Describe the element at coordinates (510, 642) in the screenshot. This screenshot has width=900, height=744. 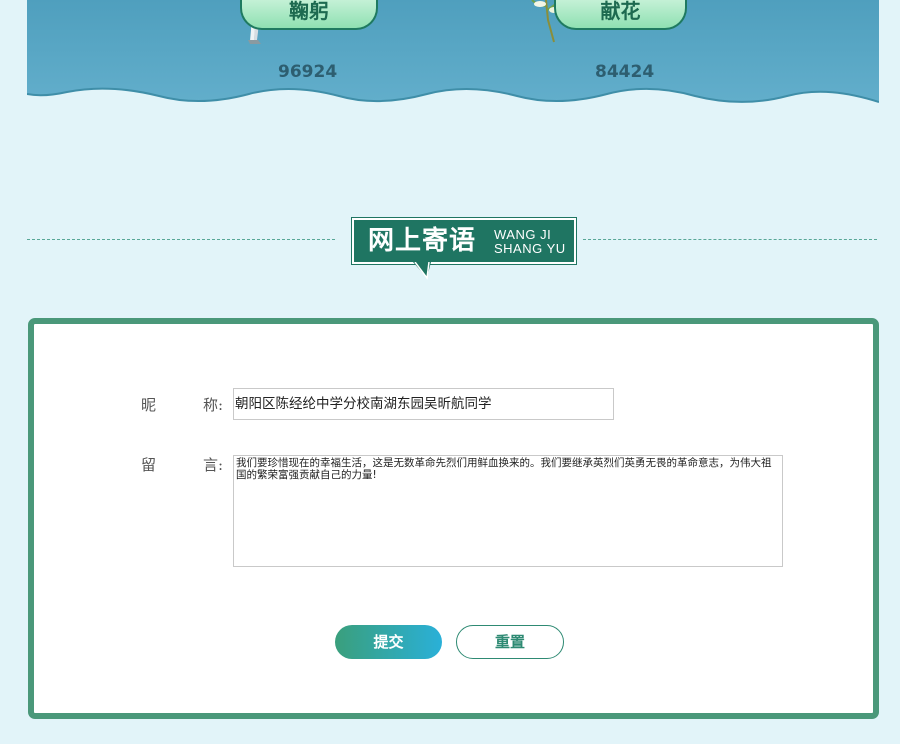
I see `reset-button: 重置` at that location.